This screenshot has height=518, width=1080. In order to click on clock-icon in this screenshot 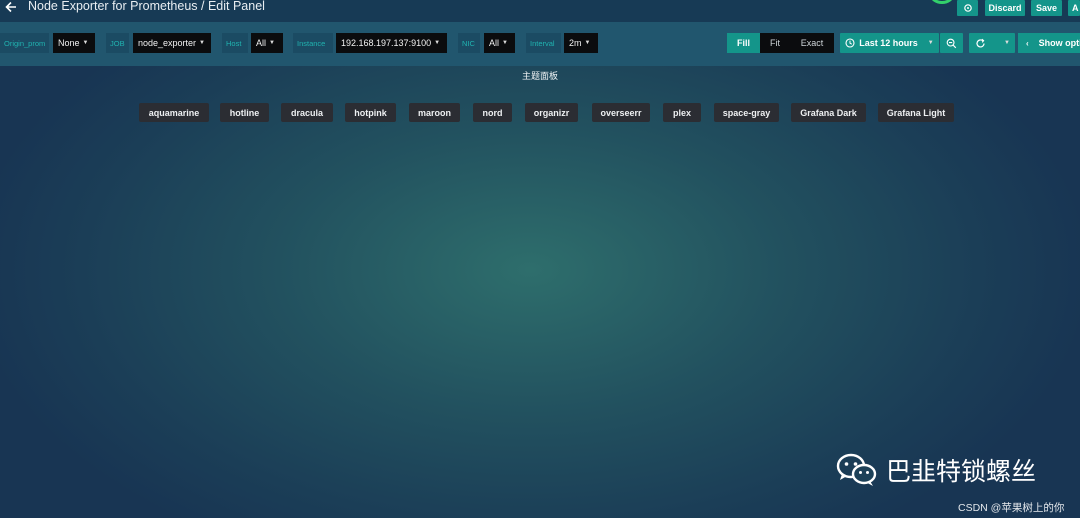, I will do `click(850, 43)`.